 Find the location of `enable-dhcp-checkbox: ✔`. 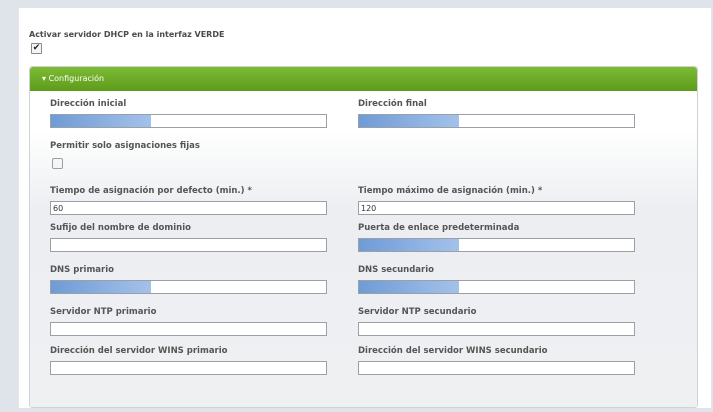

enable-dhcp-checkbox: ✔ is located at coordinates (36, 48).